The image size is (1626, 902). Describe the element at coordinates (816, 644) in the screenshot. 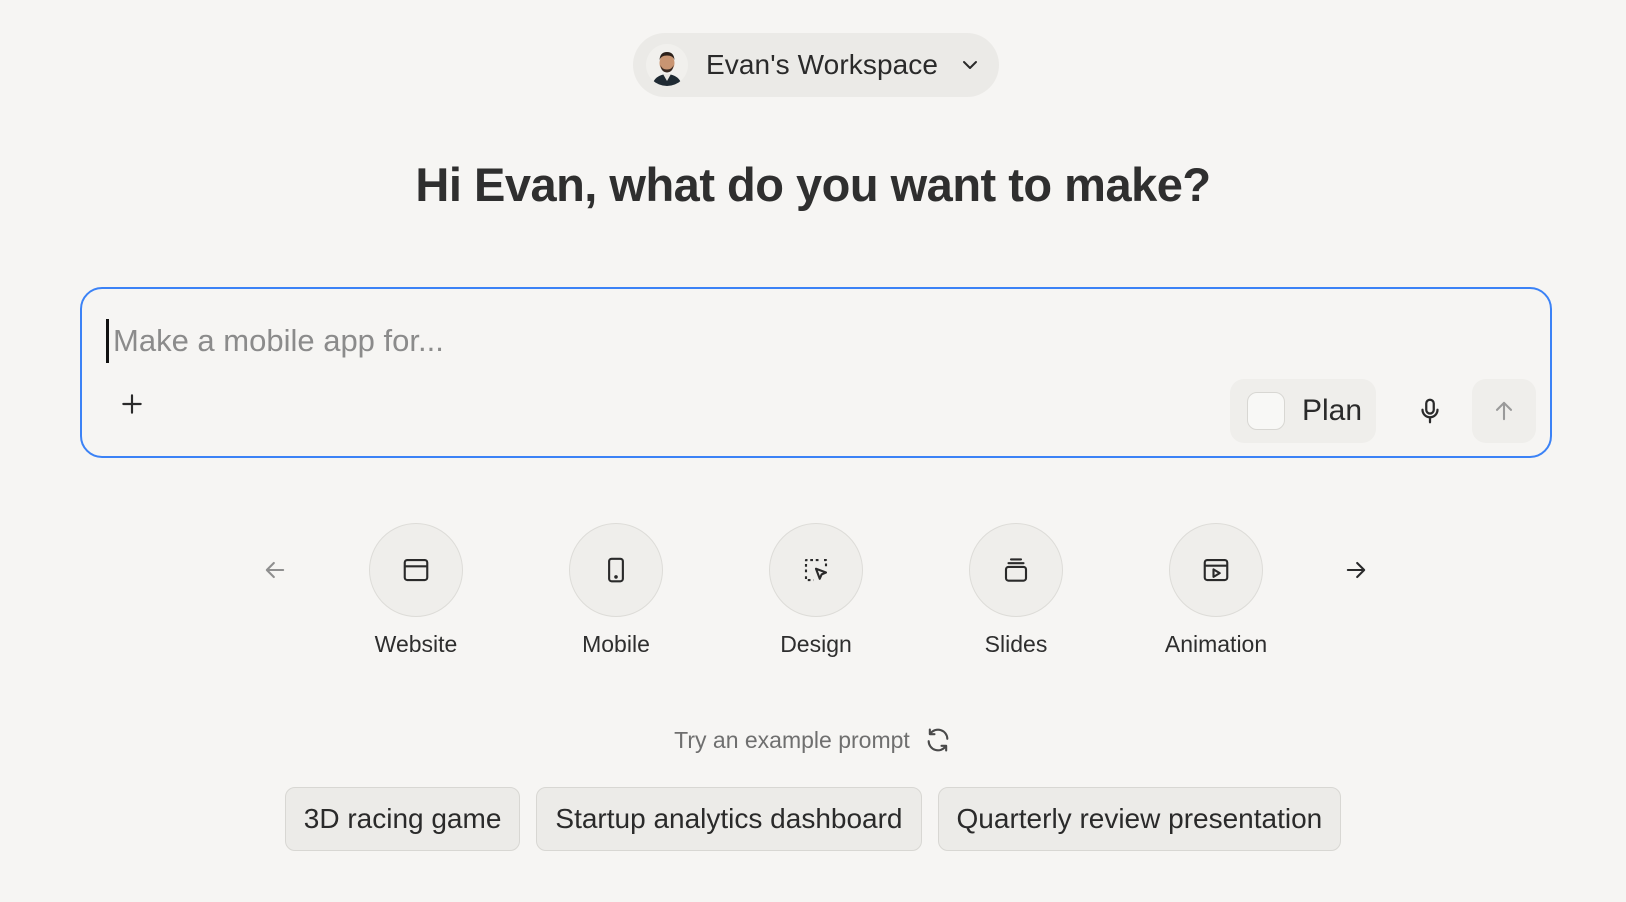

I see `type-design-label: Design` at that location.